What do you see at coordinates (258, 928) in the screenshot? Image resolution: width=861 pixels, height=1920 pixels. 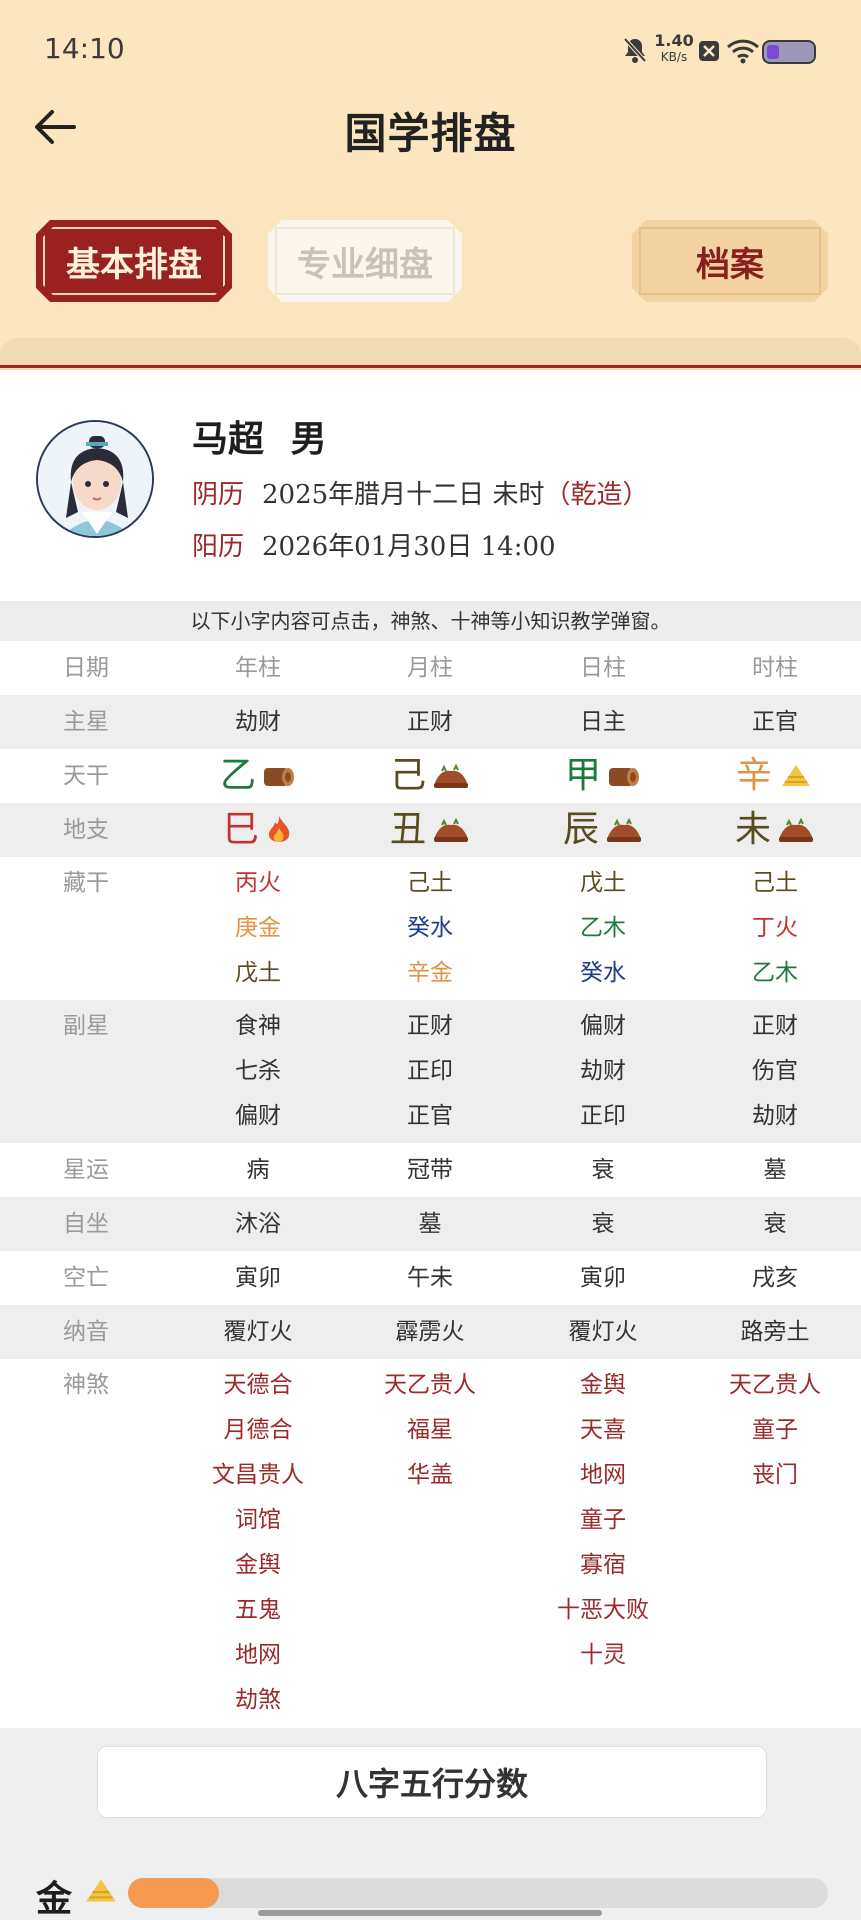 I see `canggan-year-2: 庚金` at bounding box center [258, 928].